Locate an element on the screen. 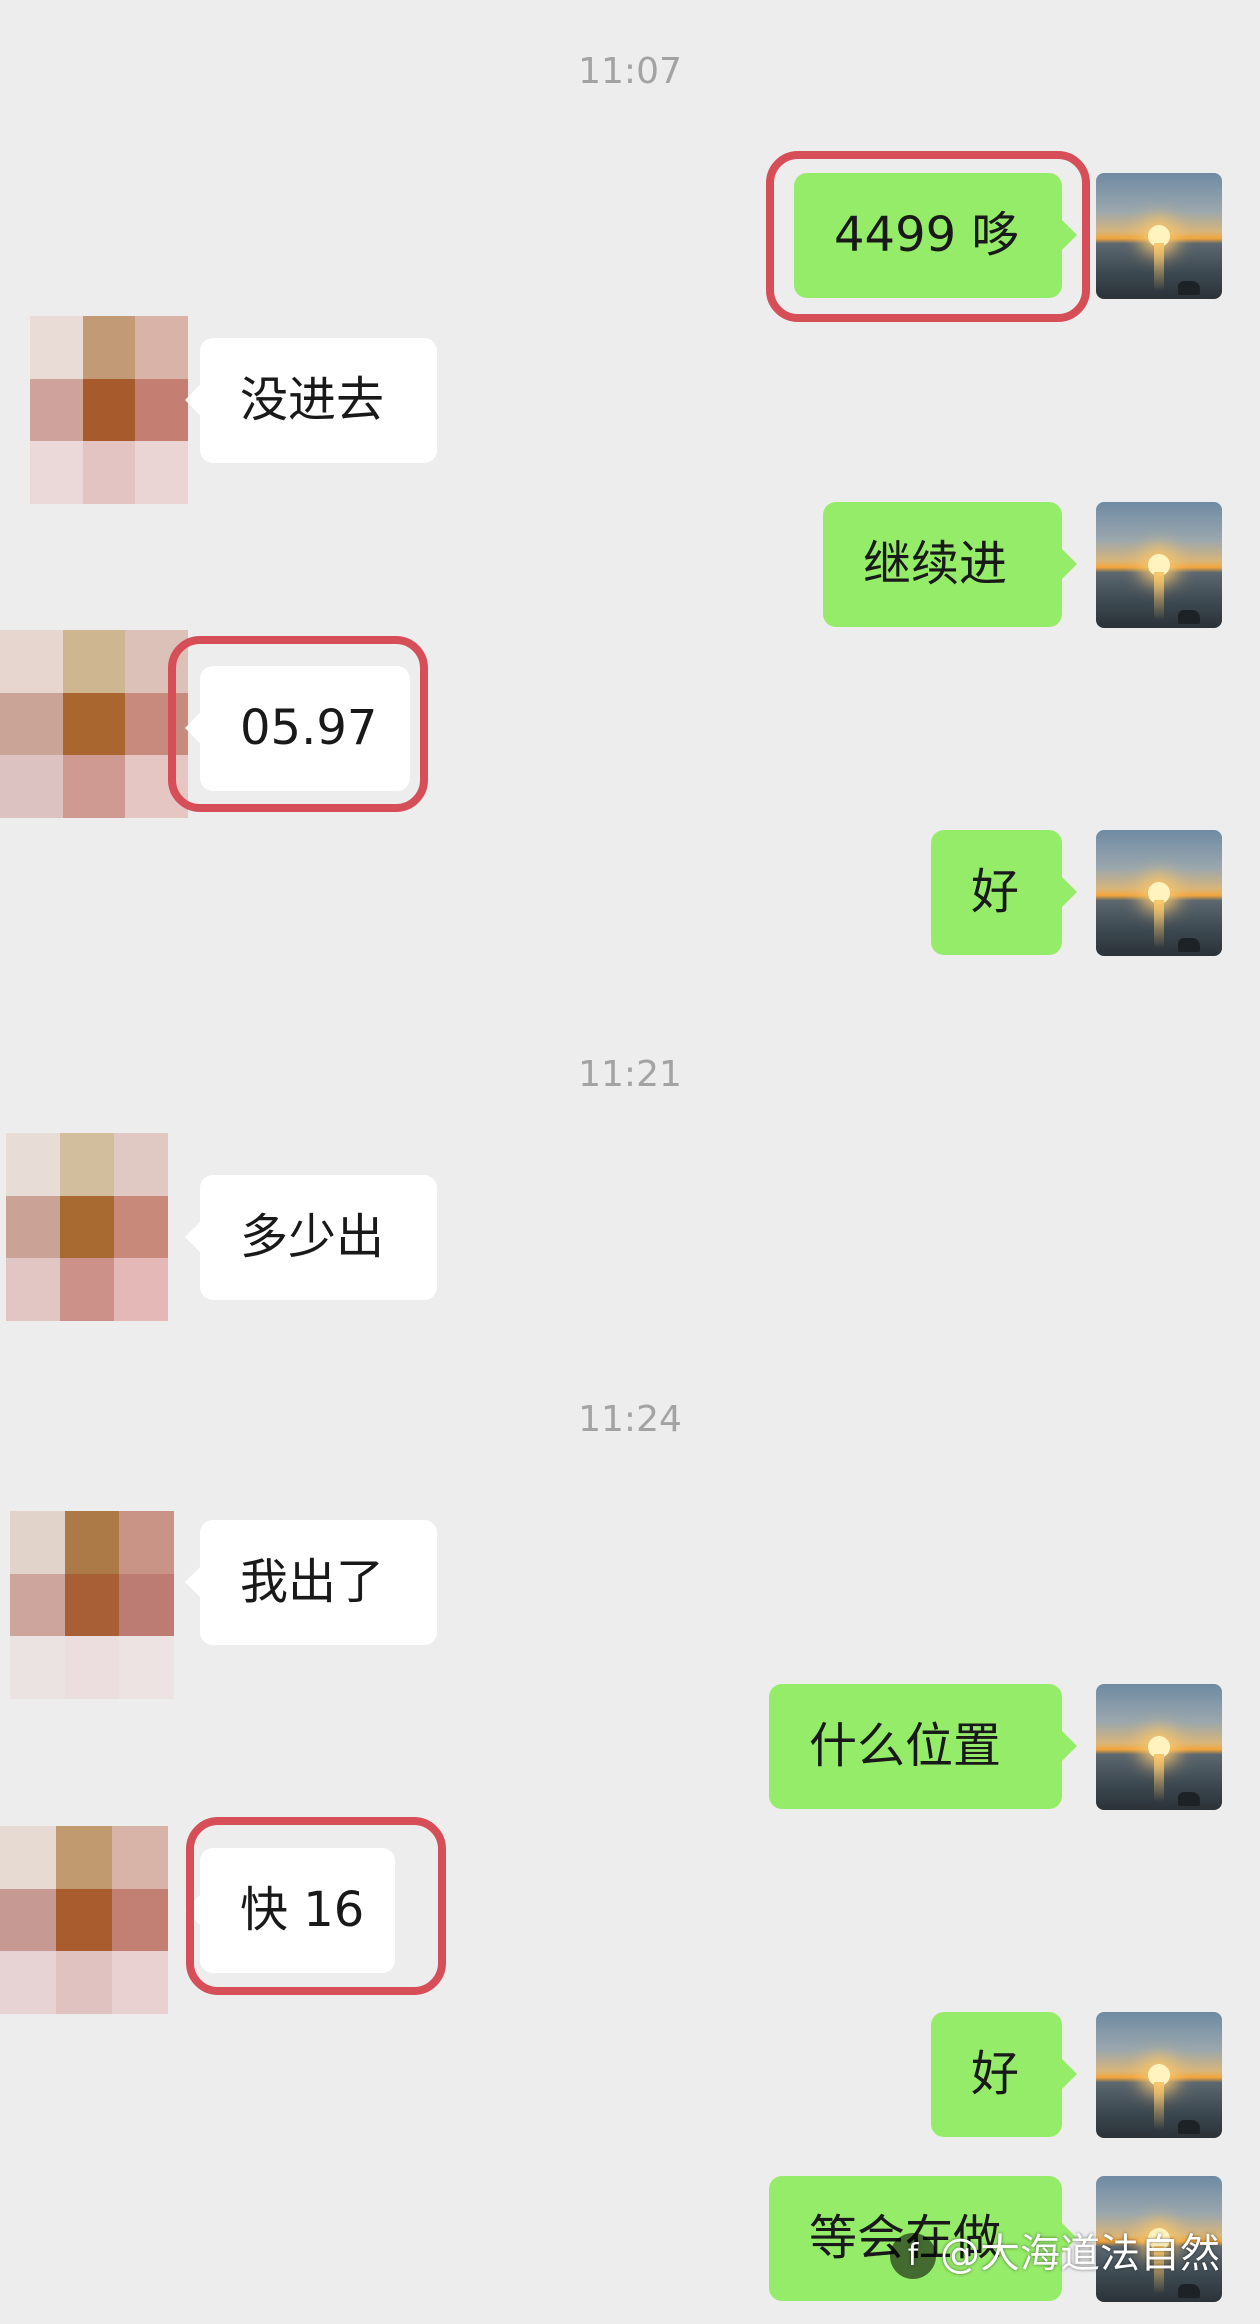 The height and width of the screenshot is (2324, 1260). received-message: 我出了 is located at coordinates (311, 1582).